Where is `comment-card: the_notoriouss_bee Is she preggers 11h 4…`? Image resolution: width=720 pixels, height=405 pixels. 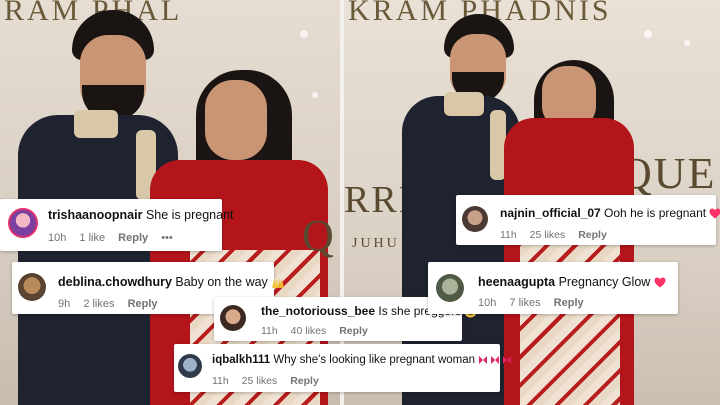 comment-card: the_notoriouss_bee Is she preggers 11h 4… is located at coordinates (345, 319).